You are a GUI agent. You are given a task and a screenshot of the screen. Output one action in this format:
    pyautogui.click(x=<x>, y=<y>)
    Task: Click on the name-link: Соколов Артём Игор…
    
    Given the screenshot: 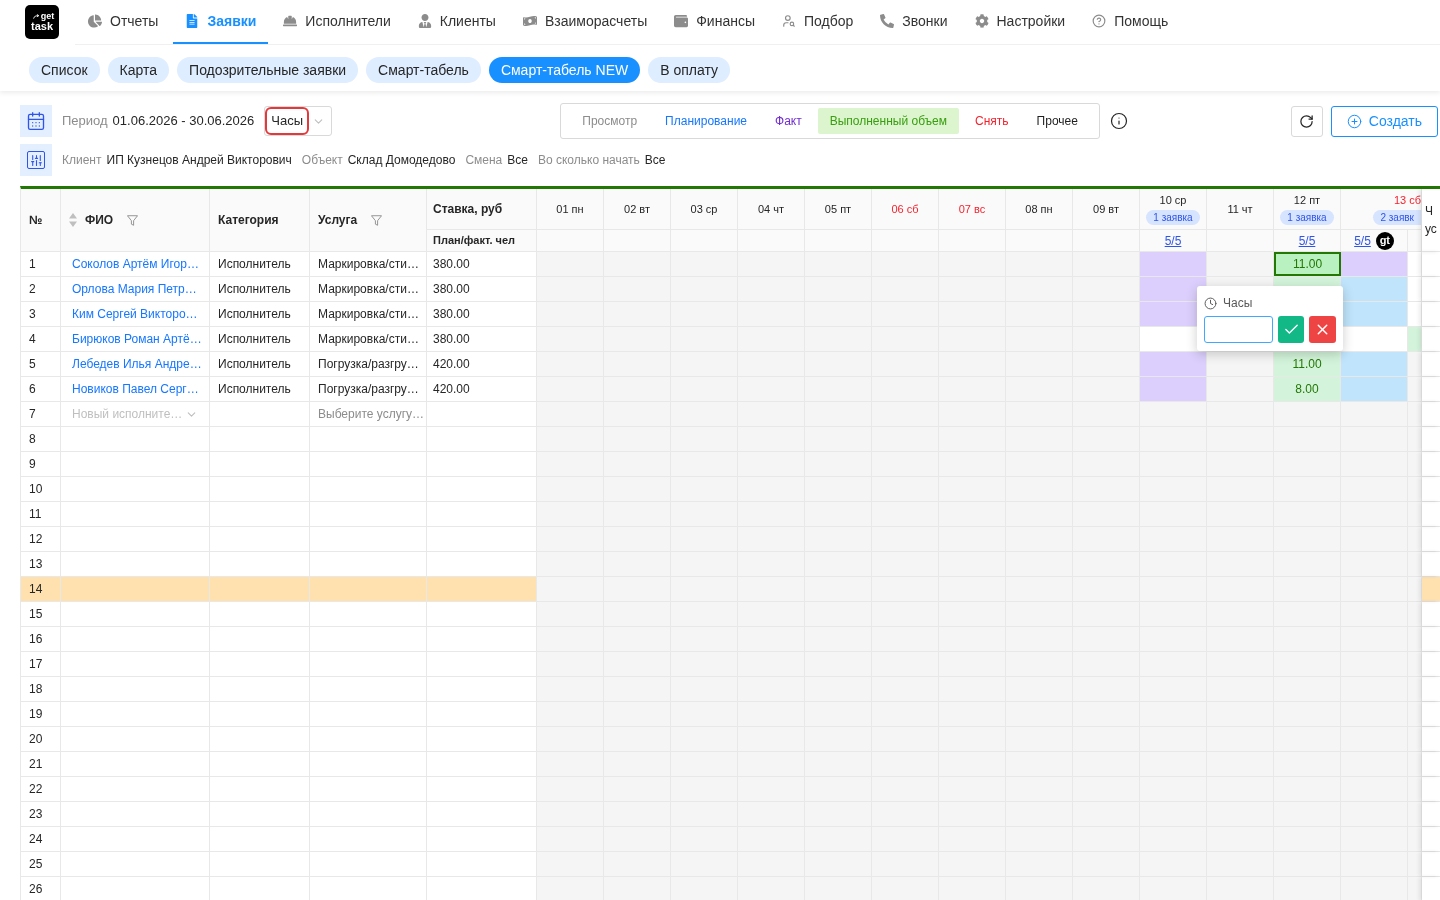 What is the action you would take?
    pyautogui.click(x=135, y=264)
    